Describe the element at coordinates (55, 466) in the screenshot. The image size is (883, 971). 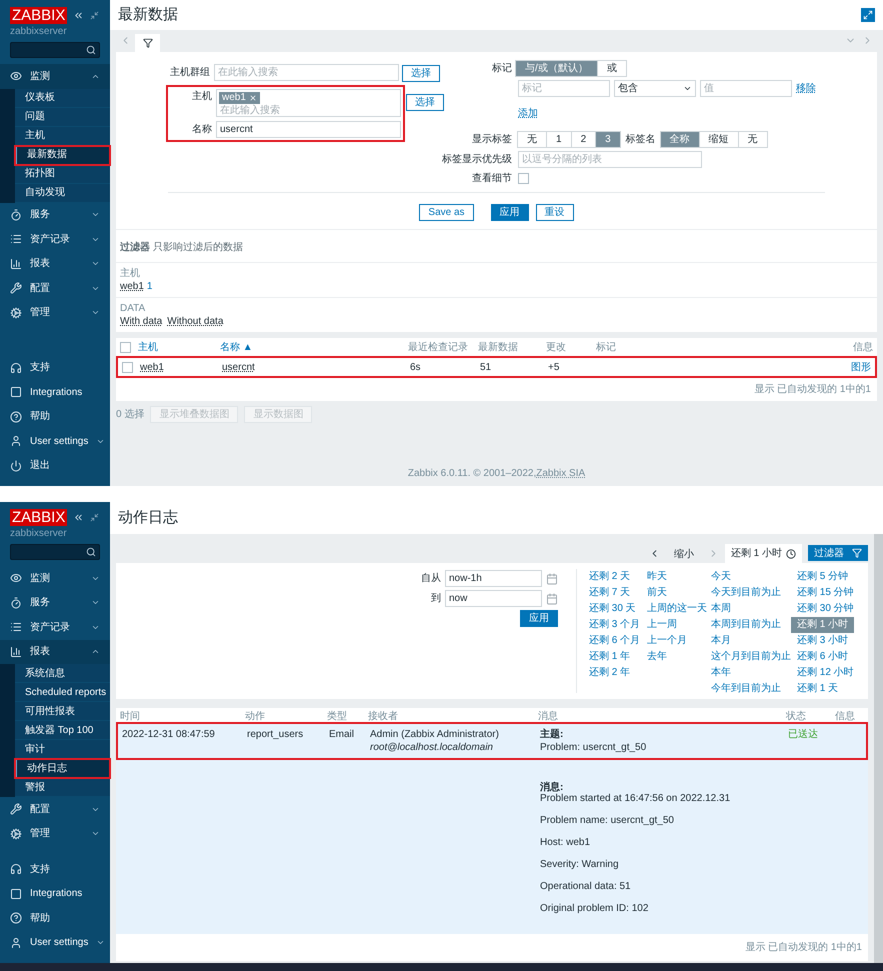
I see `menu-item: 退出` at that location.